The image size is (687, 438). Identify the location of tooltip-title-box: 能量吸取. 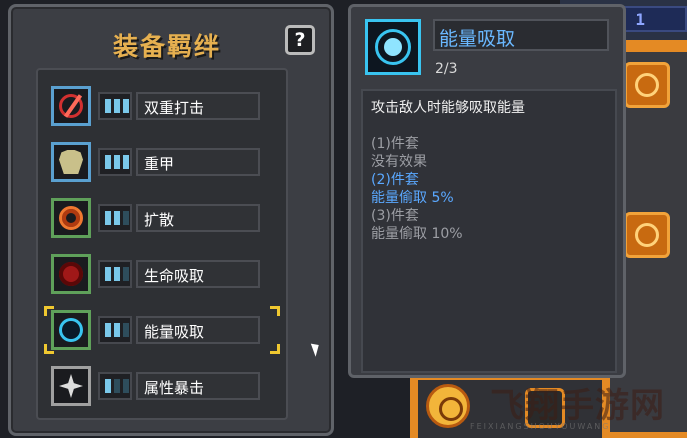
(521, 35).